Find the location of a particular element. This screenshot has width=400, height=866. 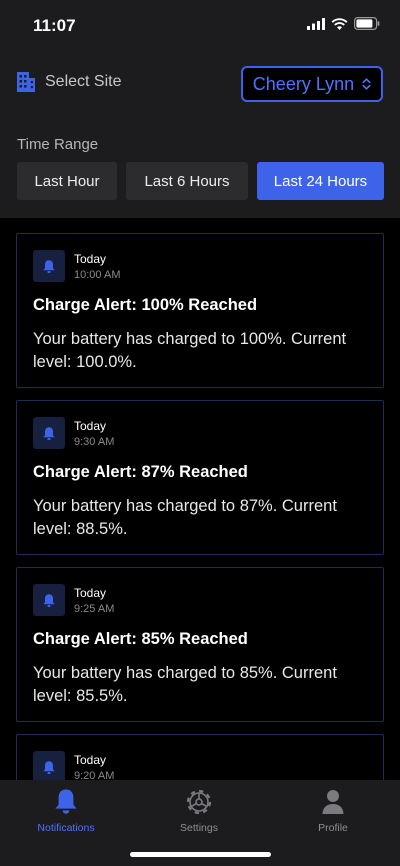

tab-notifications: Notifications is located at coordinates (66, 811).